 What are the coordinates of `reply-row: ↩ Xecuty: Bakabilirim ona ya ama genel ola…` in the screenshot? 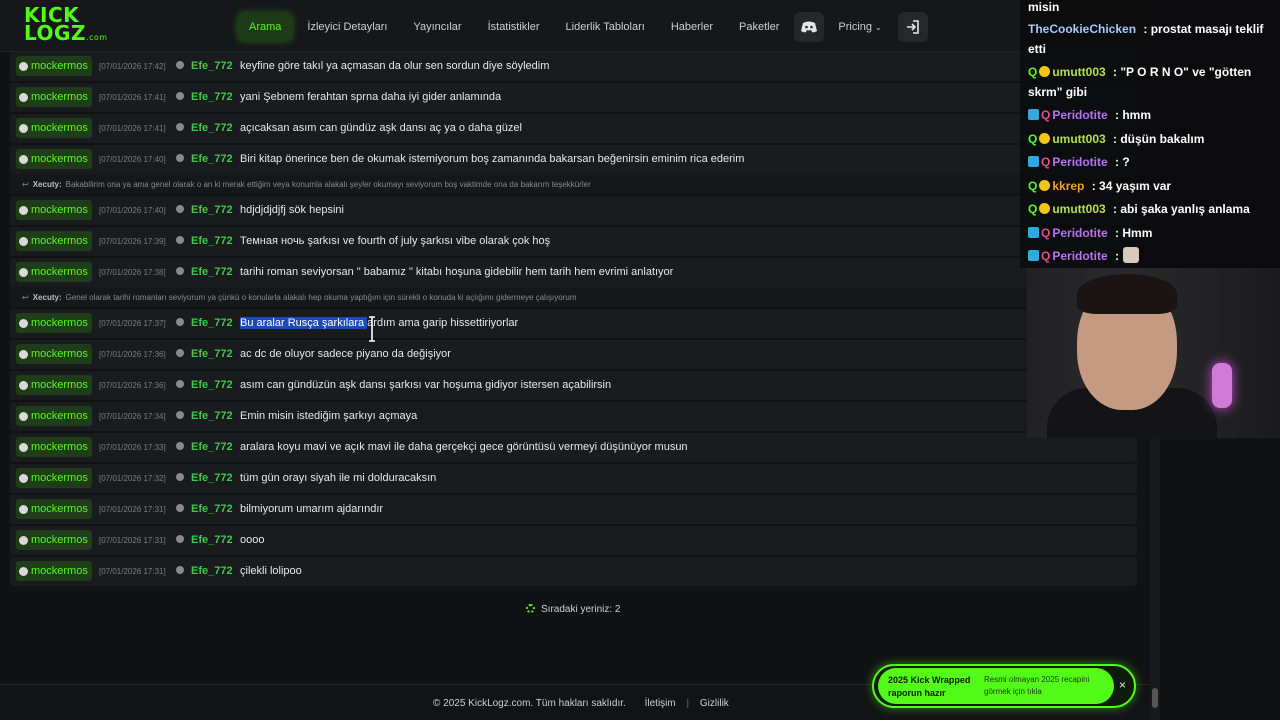 It's located at (573, 184).